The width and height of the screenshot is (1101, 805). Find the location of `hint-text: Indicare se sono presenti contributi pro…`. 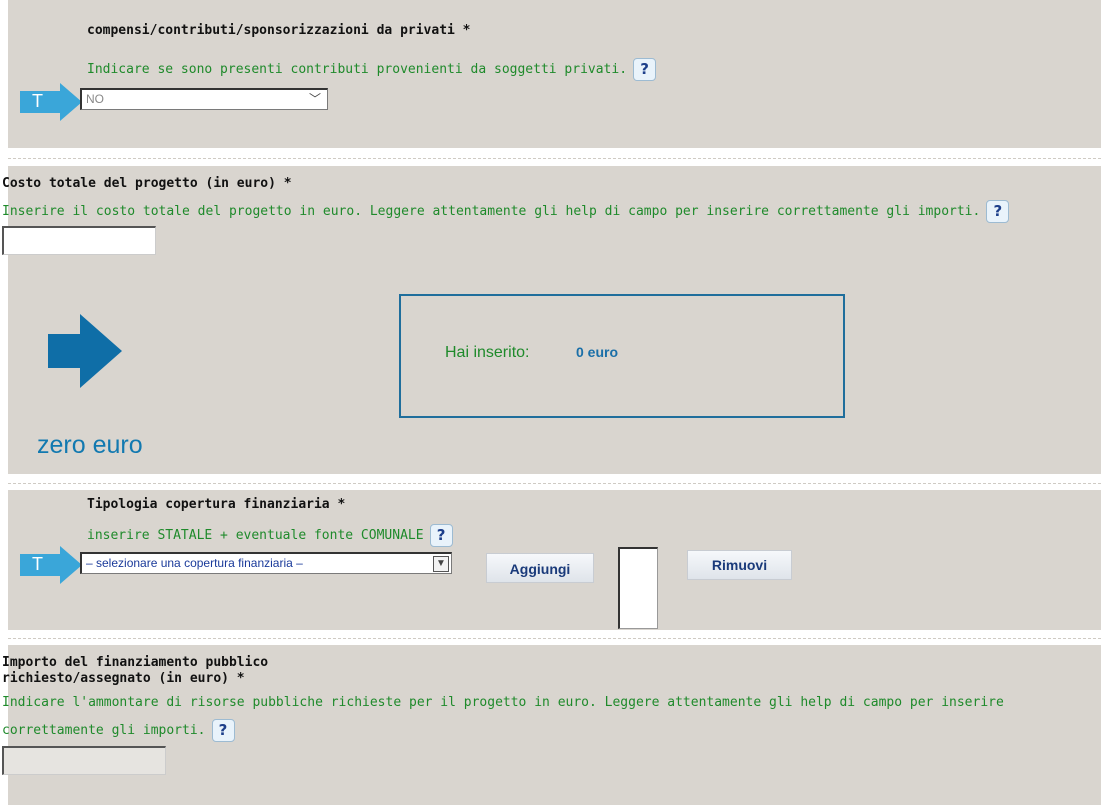

hint-text: Indicare se sono presenti contributi pro… is located at coordinates (357, 69).